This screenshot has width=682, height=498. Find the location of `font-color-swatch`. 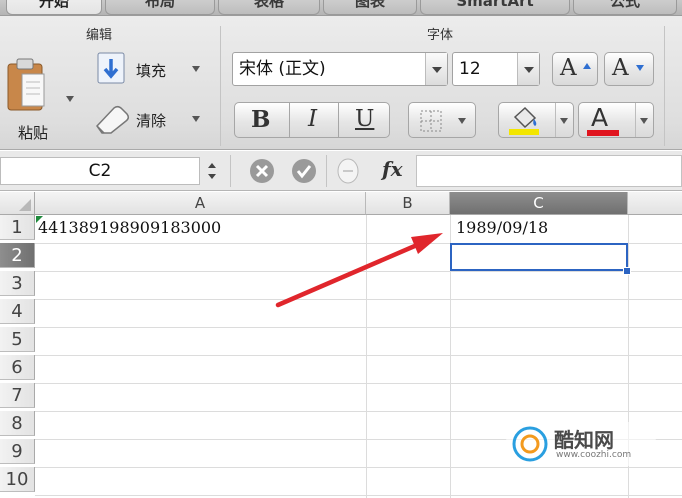

font-color-swatch is located at coordinates (603, 133).